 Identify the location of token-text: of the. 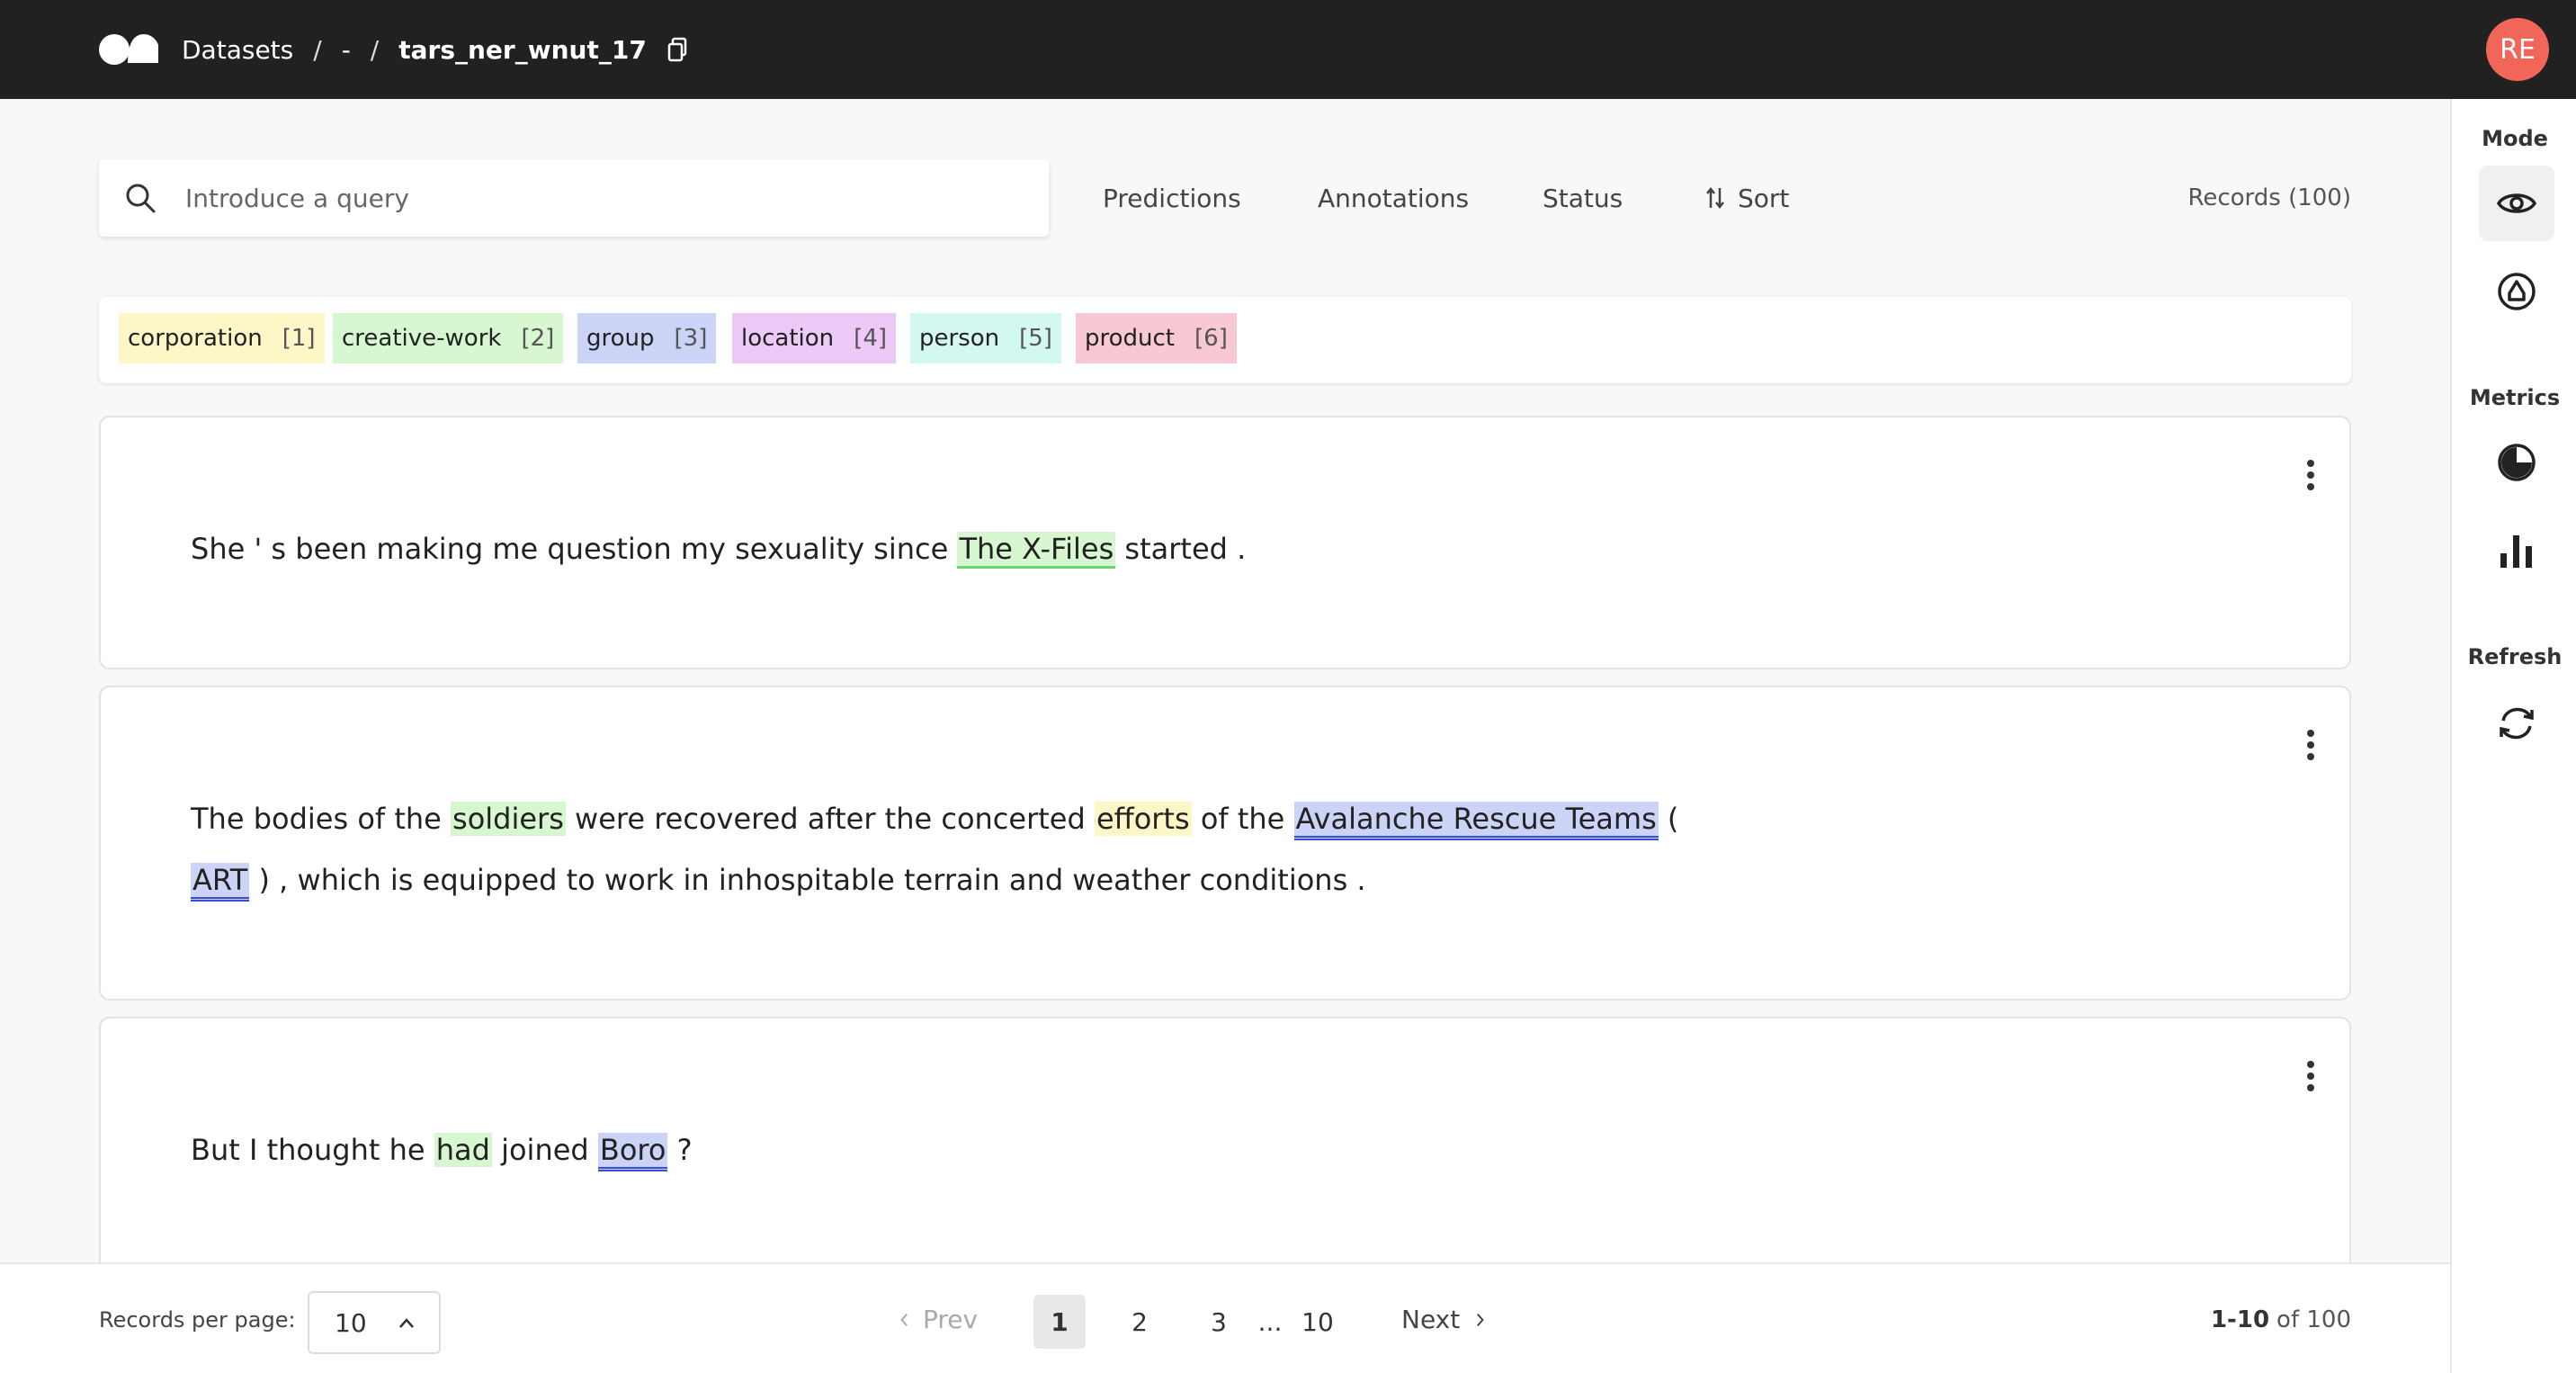
(1242, 819).